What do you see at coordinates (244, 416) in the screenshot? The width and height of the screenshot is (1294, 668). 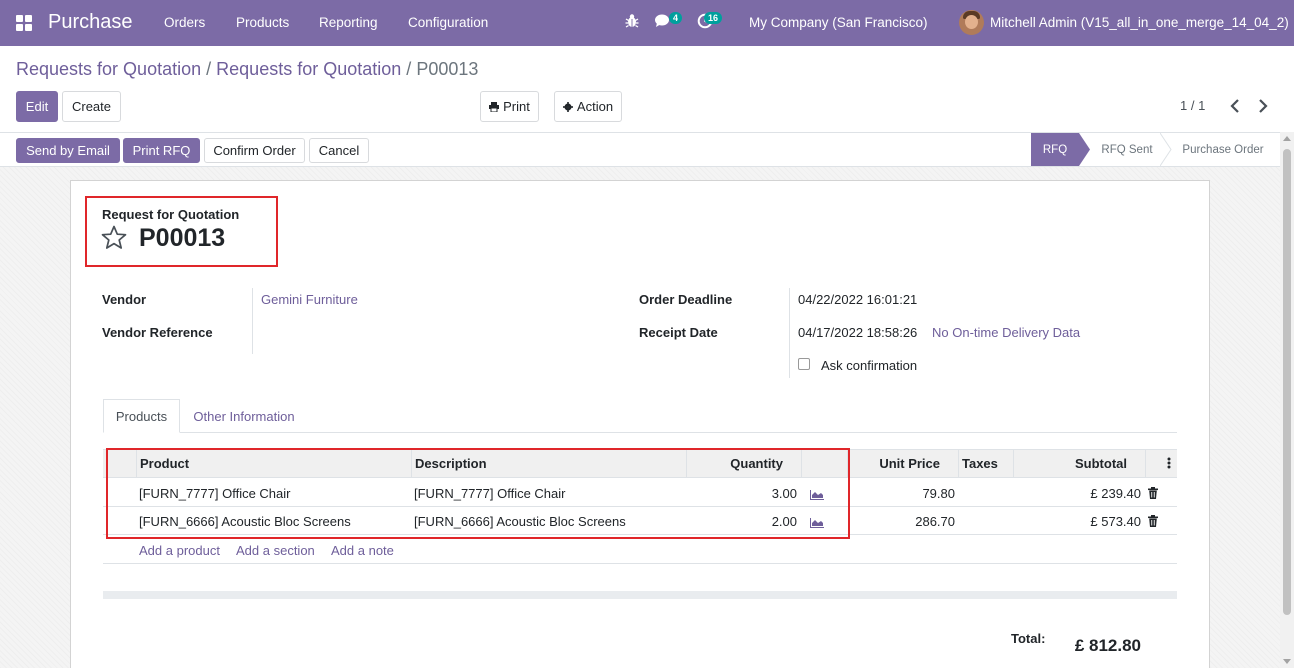 I see `tab-other-information: Other Information` at bounding box center [244, 416].